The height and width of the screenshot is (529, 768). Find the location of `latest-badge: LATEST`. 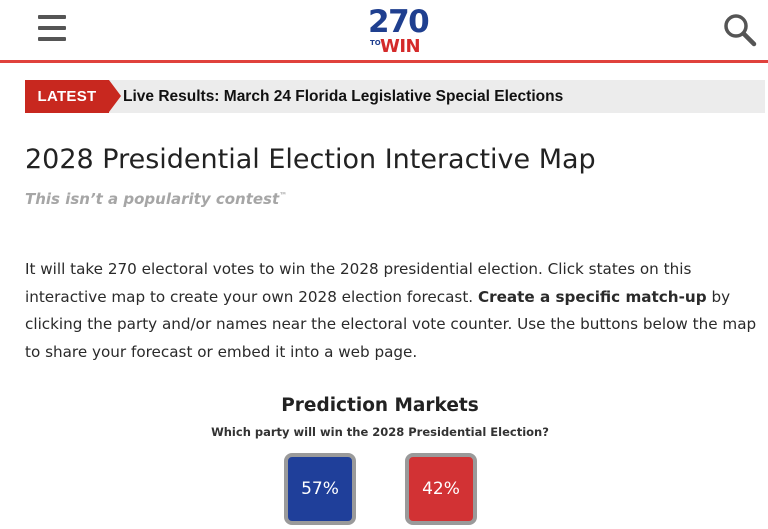

latest-badge: LATEST is located at coordinates (67, 96).